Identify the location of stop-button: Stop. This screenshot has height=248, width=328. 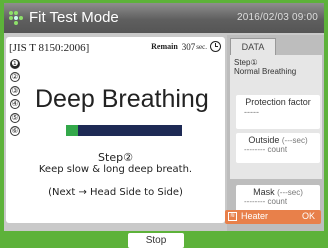
(156, 240).